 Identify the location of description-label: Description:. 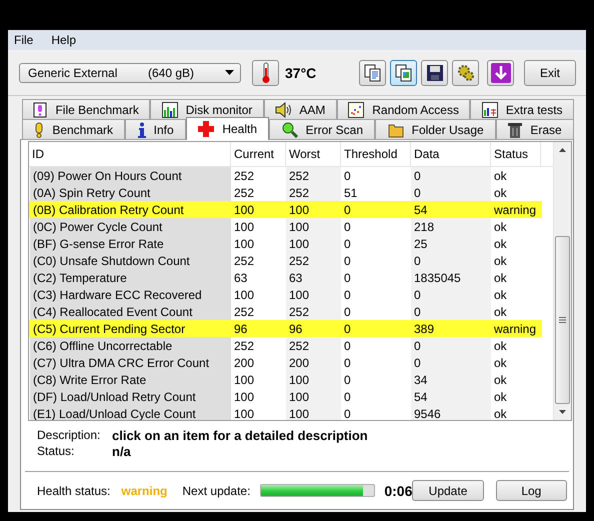
(69, 435).